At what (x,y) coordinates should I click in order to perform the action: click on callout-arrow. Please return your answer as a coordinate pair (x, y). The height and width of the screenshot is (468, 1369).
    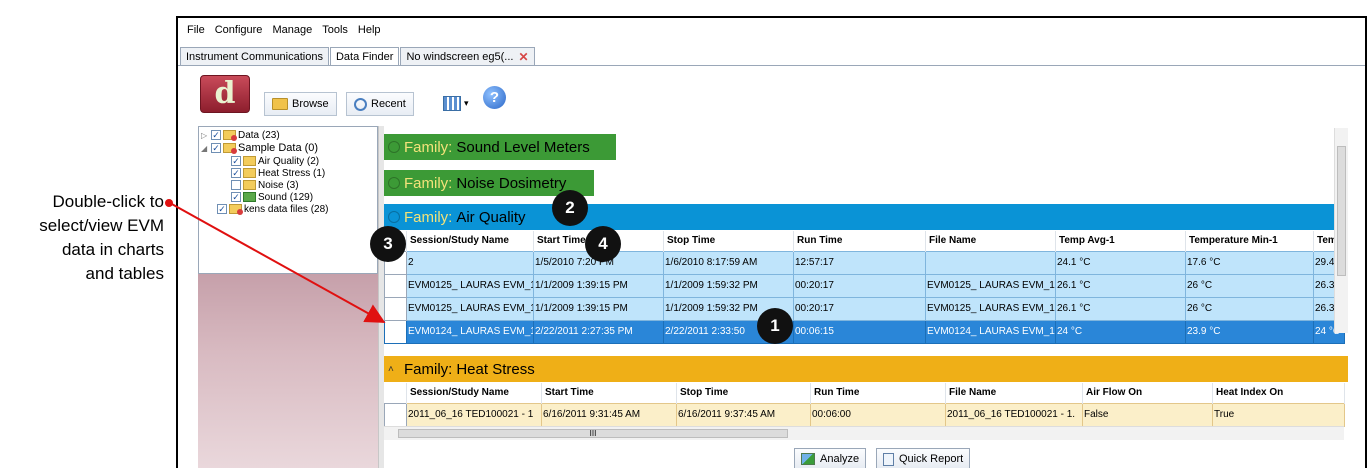
    Looking at the image, I should click on (275, 261).